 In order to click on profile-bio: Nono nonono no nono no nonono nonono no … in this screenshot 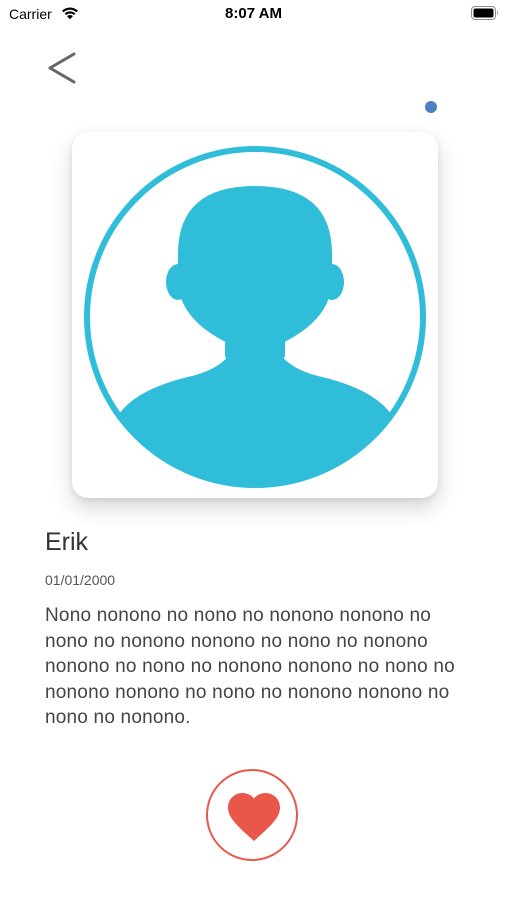, I will do `click(250, 666)`.